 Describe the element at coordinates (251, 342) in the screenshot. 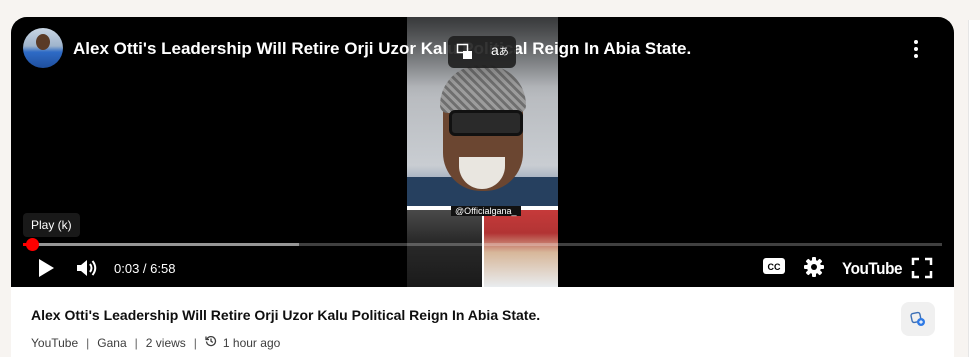

I see `meta-time-ago: 1 hour ago` at that location.